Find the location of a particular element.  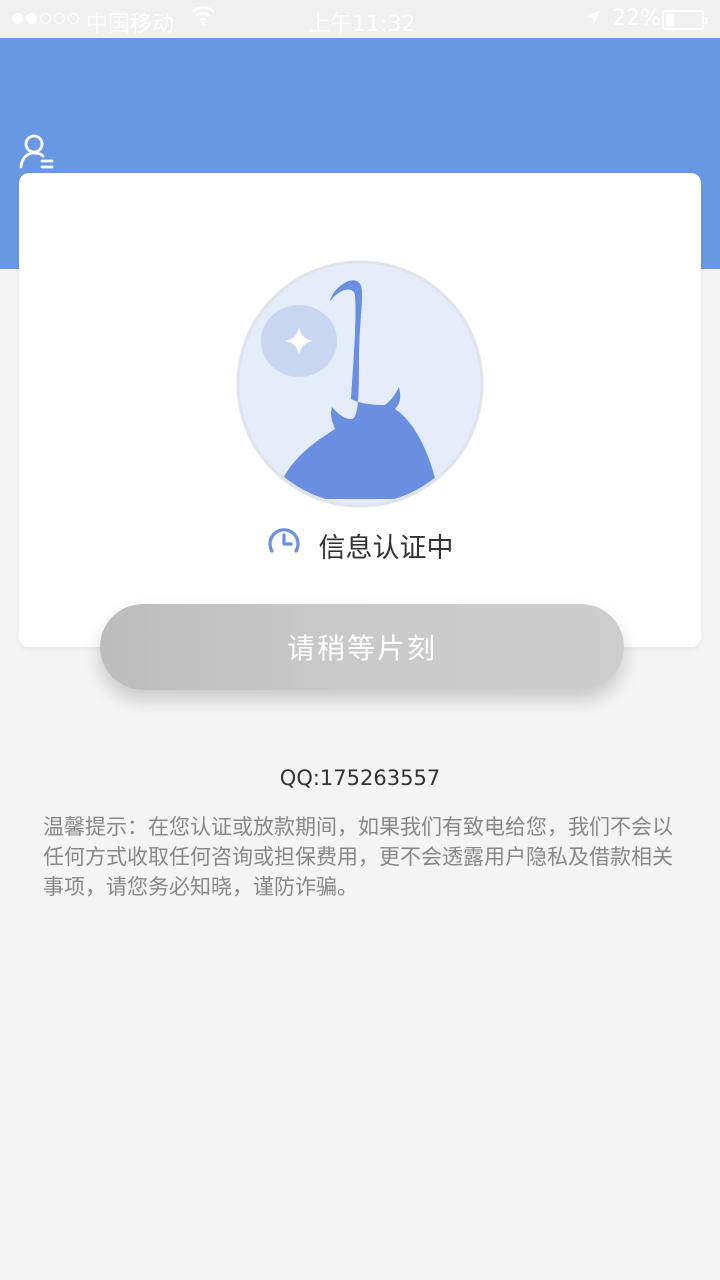

location-arrow-icon is located at coordinates (593, 20).